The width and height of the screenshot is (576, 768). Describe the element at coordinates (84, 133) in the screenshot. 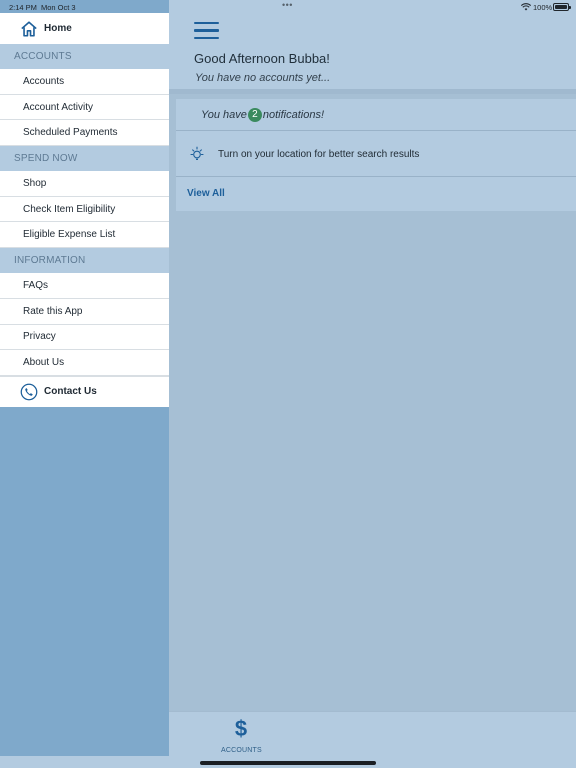

I see `drawer-item-scheduled-payments: Scheduled Payments` at that location.